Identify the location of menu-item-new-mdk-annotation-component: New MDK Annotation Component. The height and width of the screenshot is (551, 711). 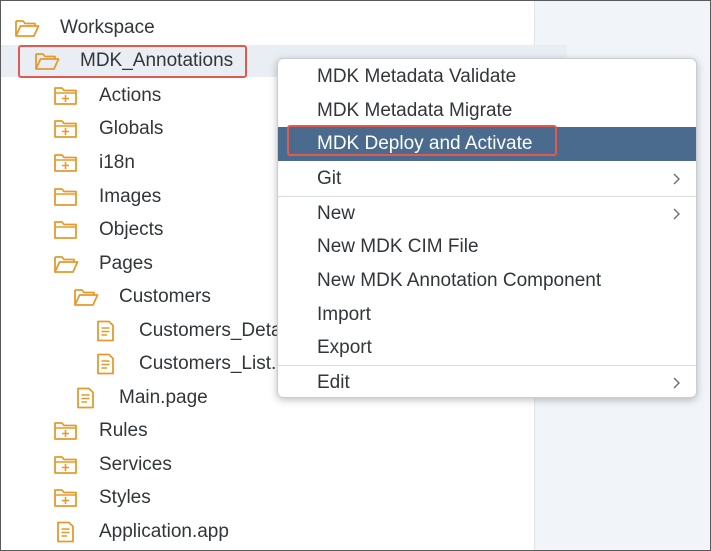
(487, 281).